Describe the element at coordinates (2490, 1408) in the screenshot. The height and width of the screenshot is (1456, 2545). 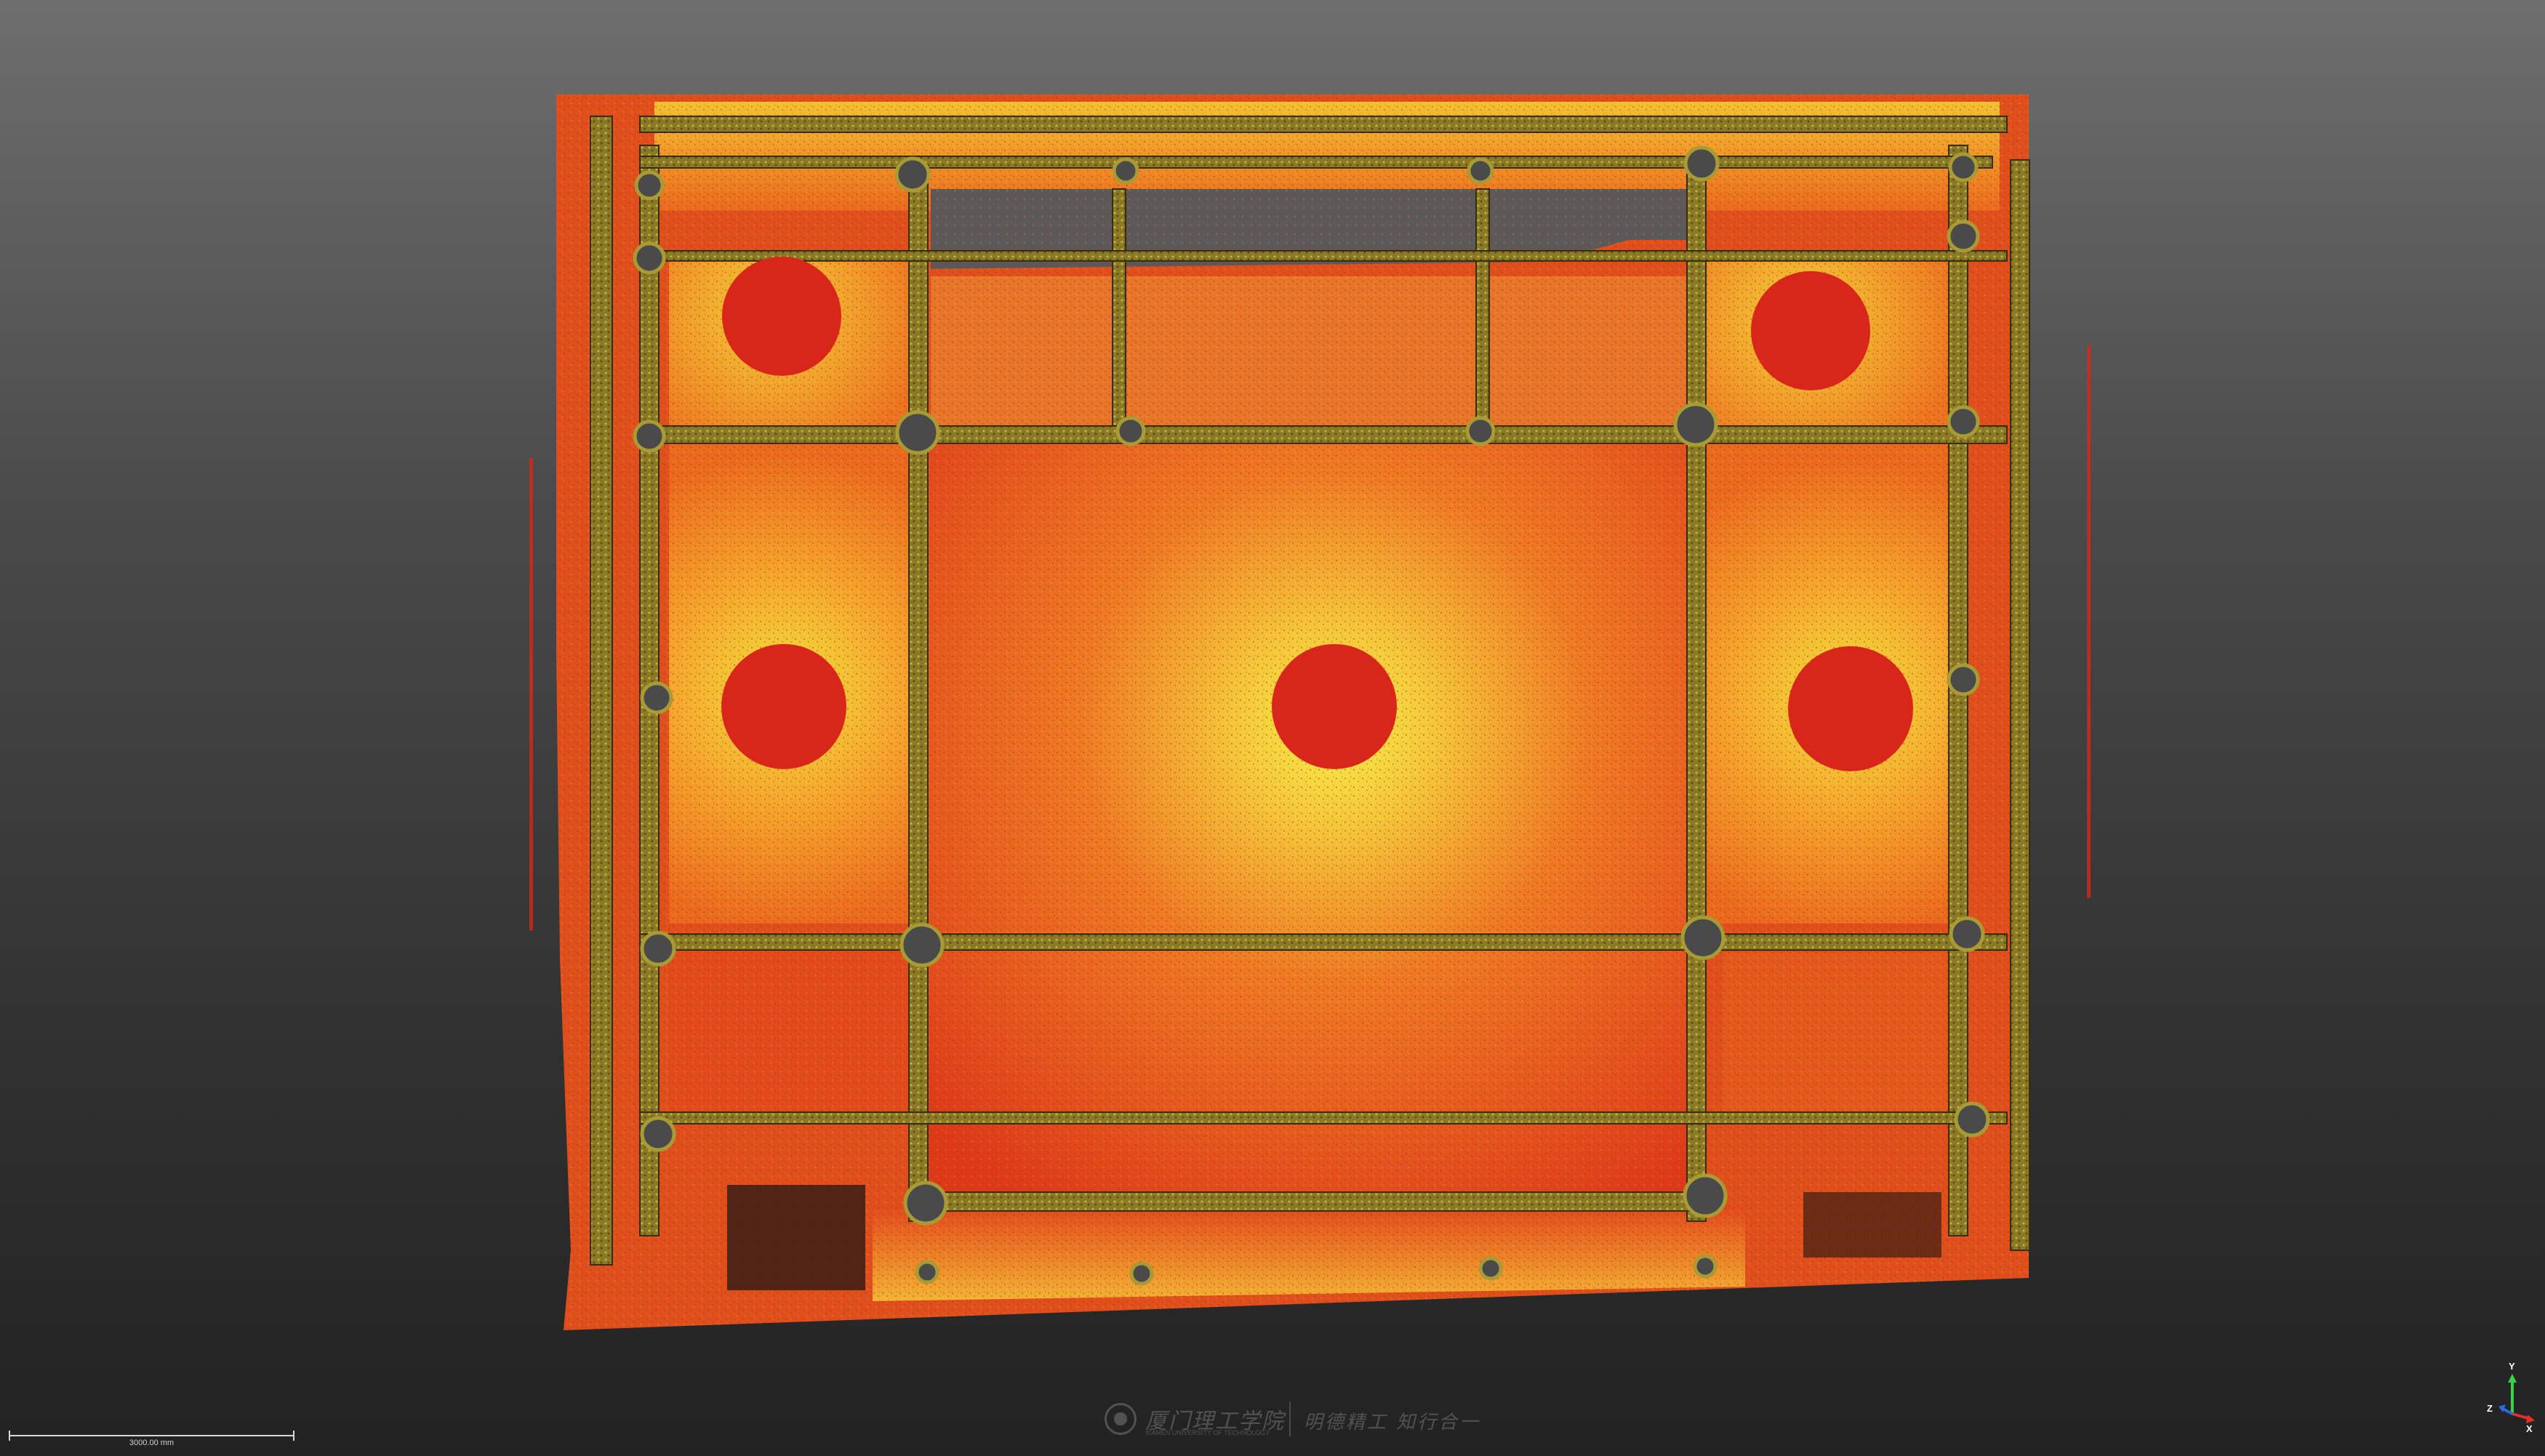
I see `axis-z-label: Z` at that location.